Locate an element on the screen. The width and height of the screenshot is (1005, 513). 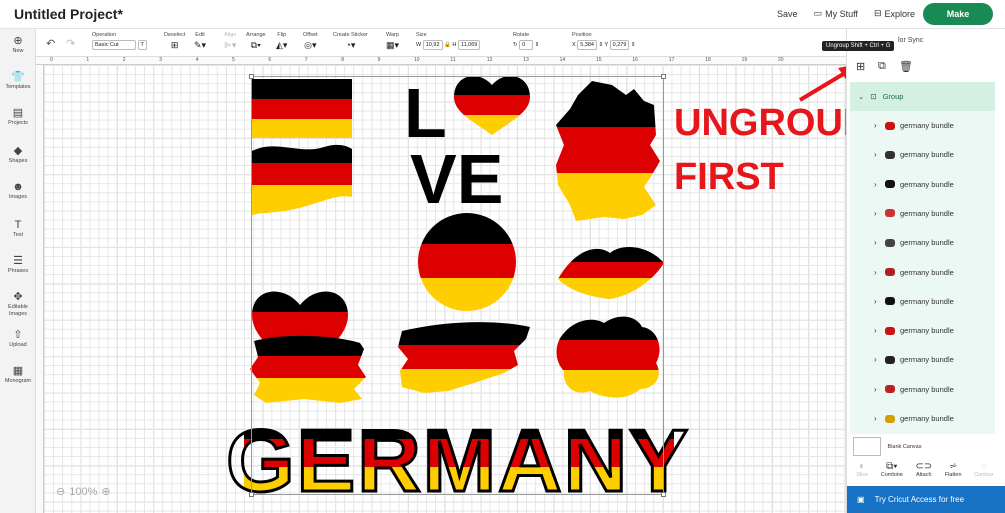
position-group: Position X 5,384 ⇕ Y 0,279 ⇕ is located at coordinates (604, 41).